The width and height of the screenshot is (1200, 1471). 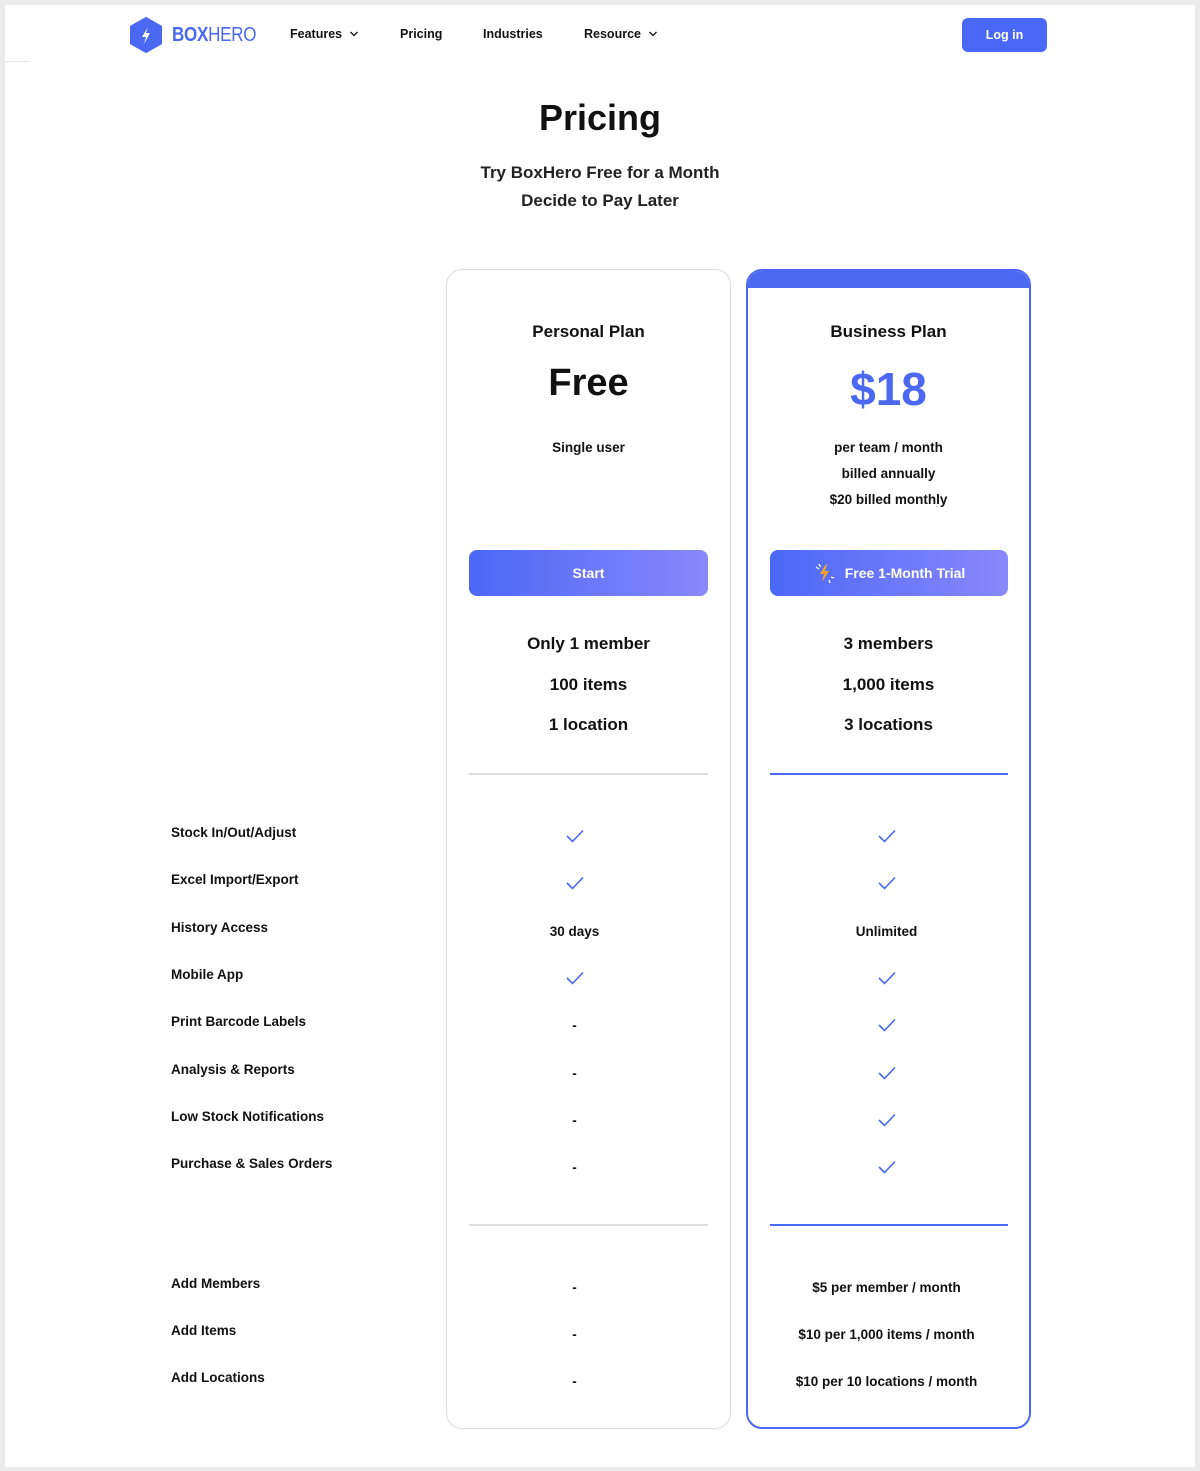 What do you see at coordinates (218, 1377) in the screenshot?
I see `addon-label: Add Locations` at bounding box center [218, 1377].